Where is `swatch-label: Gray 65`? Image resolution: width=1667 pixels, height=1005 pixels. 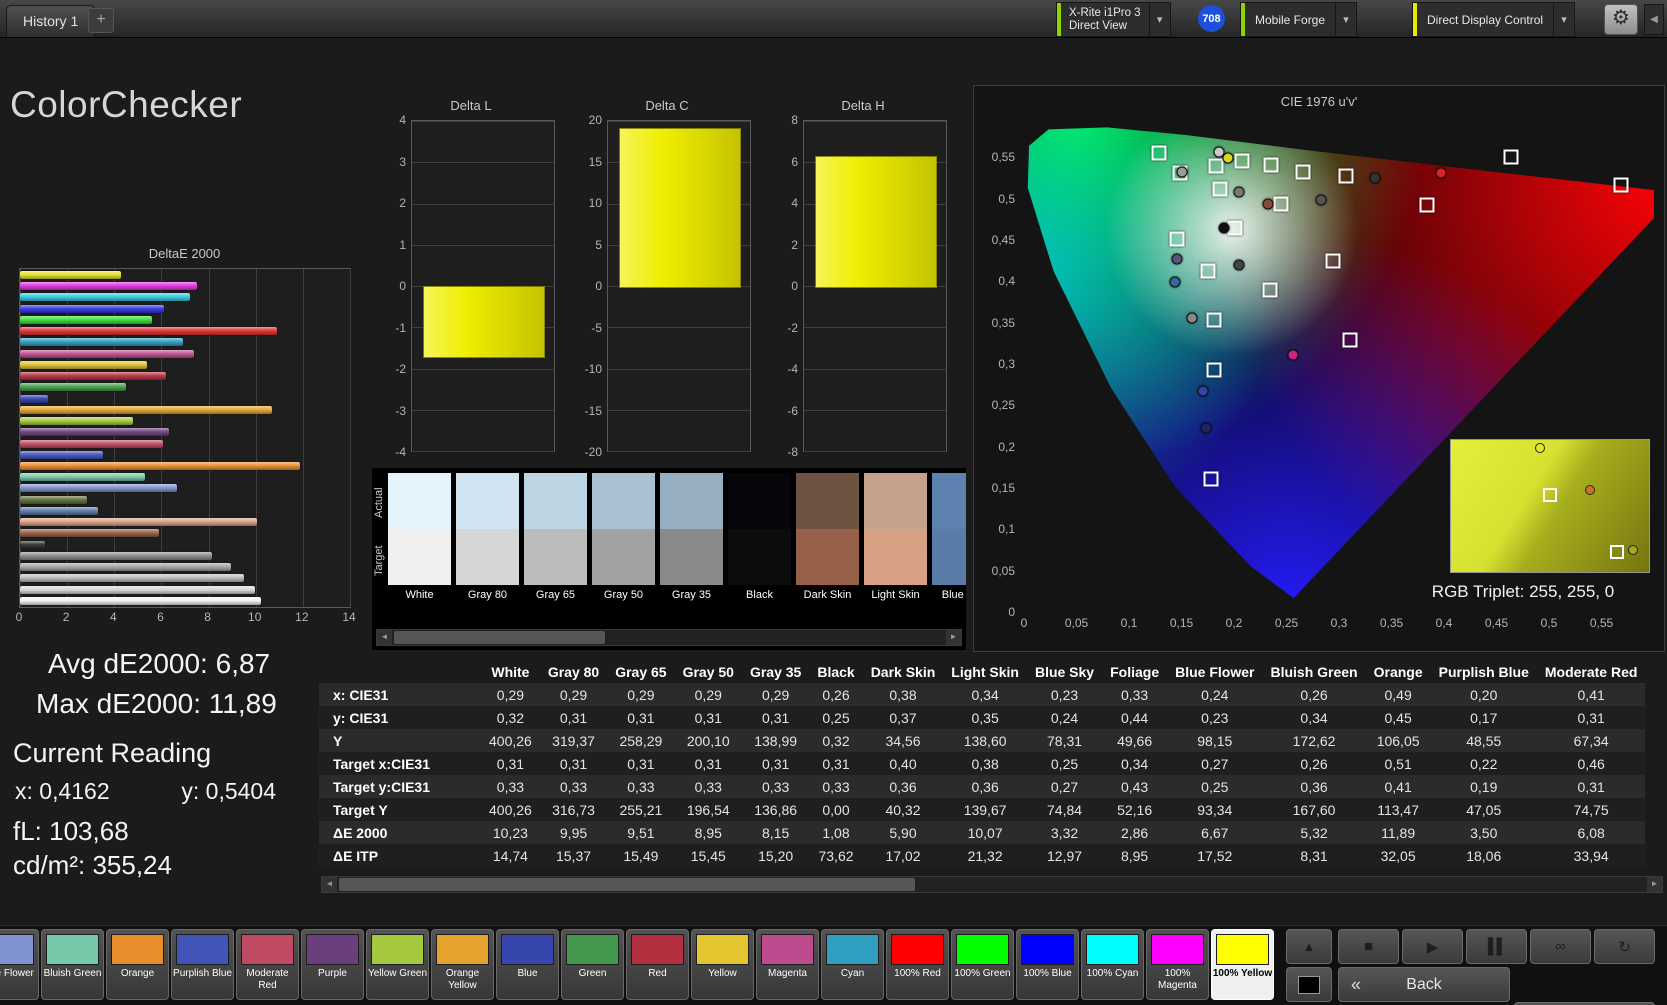 swatch-label: Gray 65 is located at coordinates (555, 595).